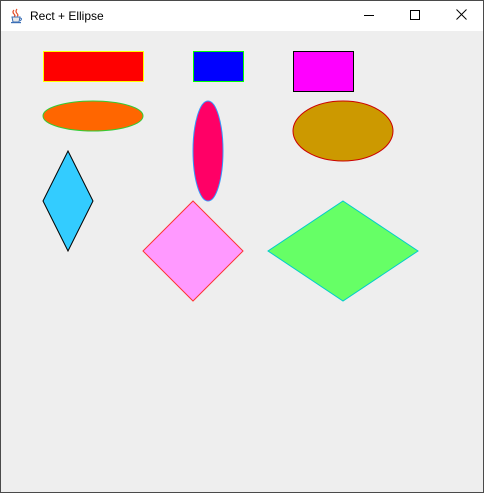  Describe the element at coordinates (218, 66) in the screenshot. I see `blue-rectangle` at that location.